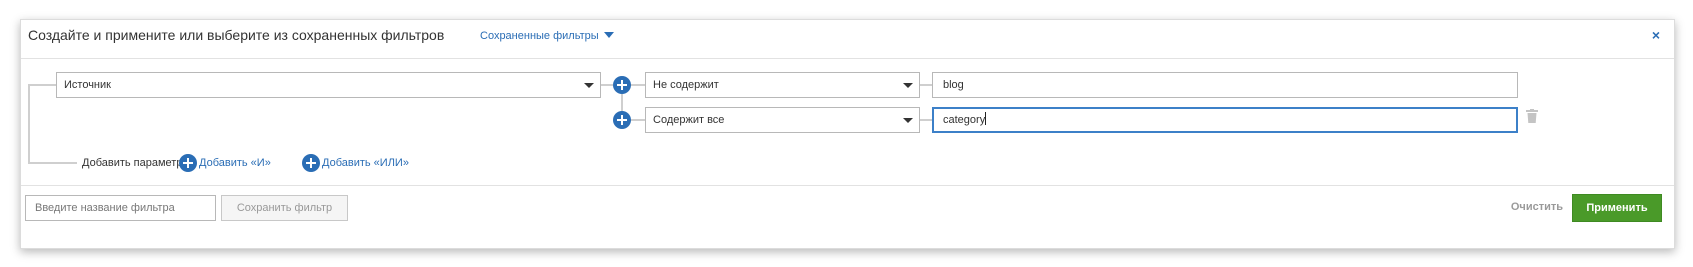  I want to click on save-filter-button: Сохранить фильтр, so click(284, 208).